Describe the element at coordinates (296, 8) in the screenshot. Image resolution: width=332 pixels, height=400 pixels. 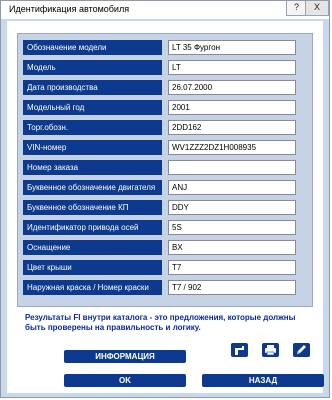
I see `help-button: ?` at that location.